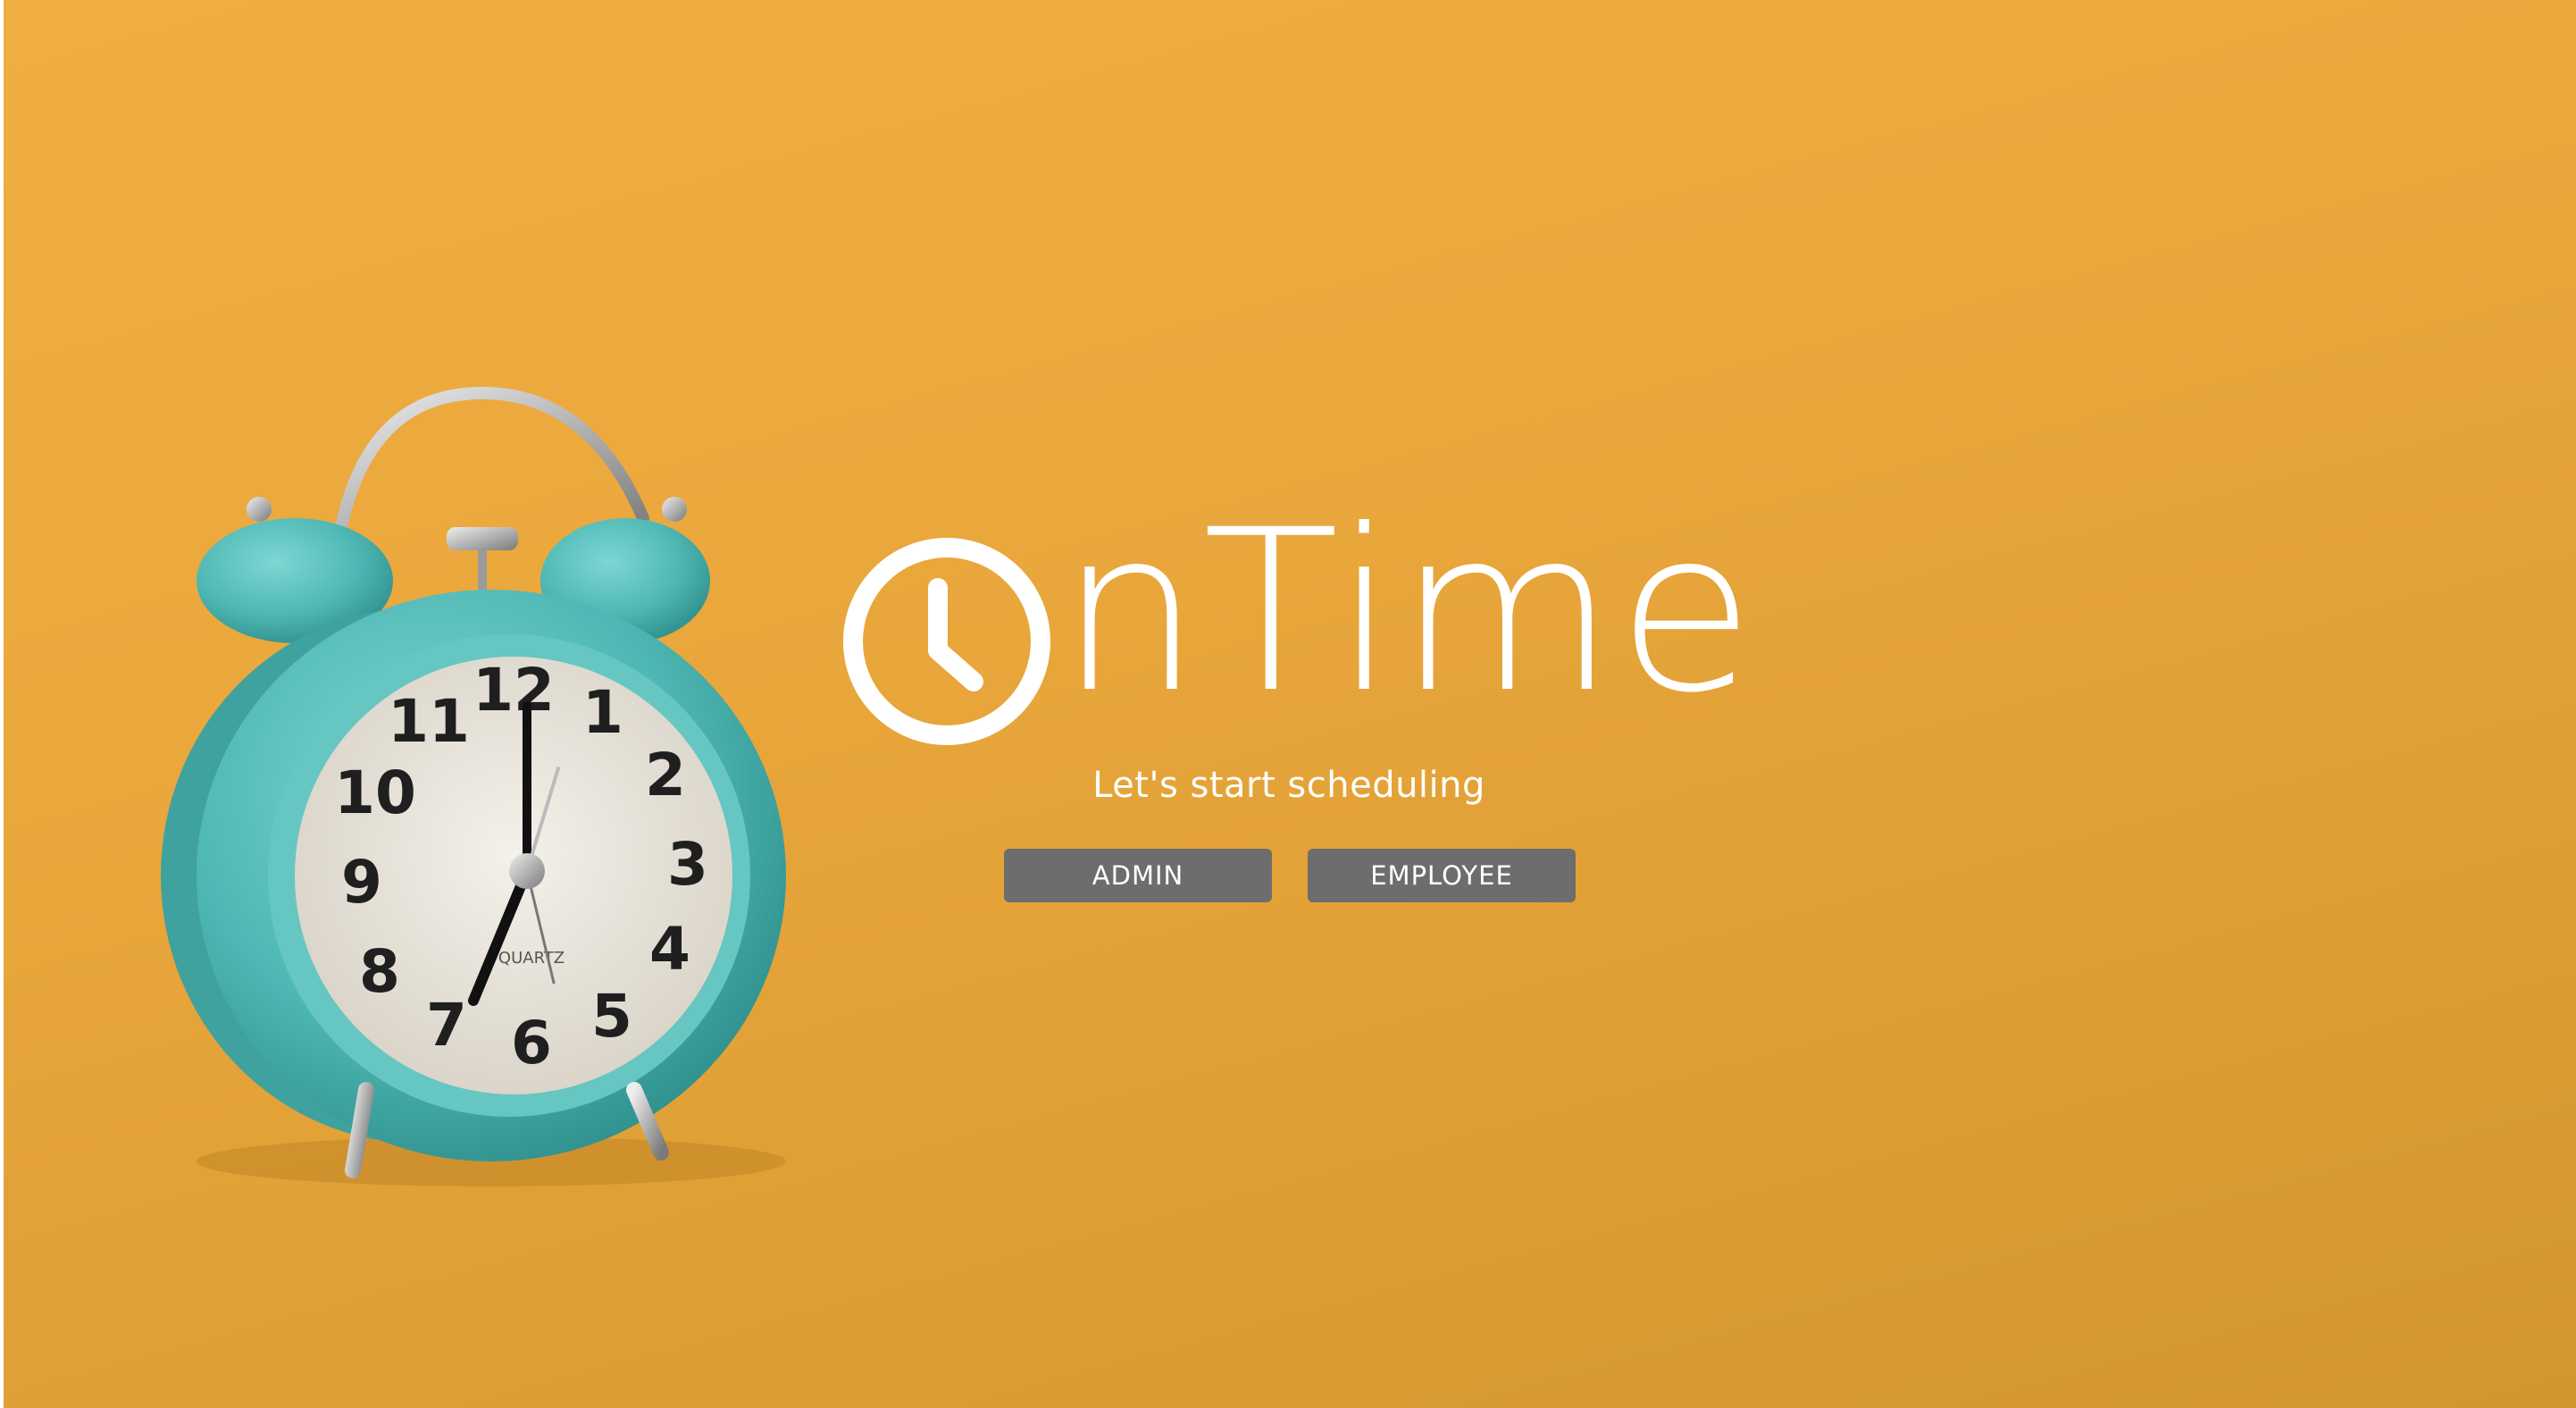 The image size is (2576, 1408). What do you see at coordinates (1138, 876) in the screenshot?
I see `admin-button: ADMIN` at bounding box center [1138, 876].